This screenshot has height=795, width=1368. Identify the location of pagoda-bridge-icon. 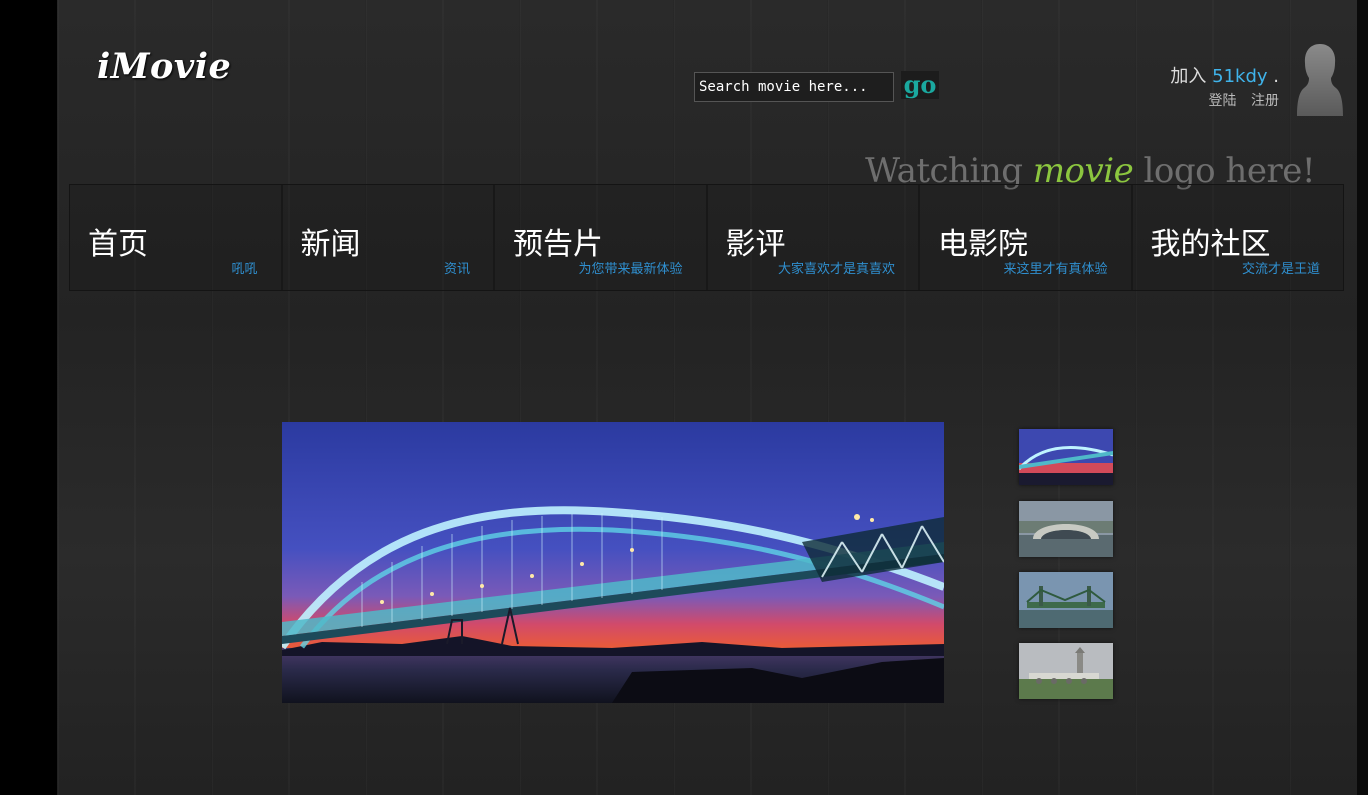
(1066, 671).